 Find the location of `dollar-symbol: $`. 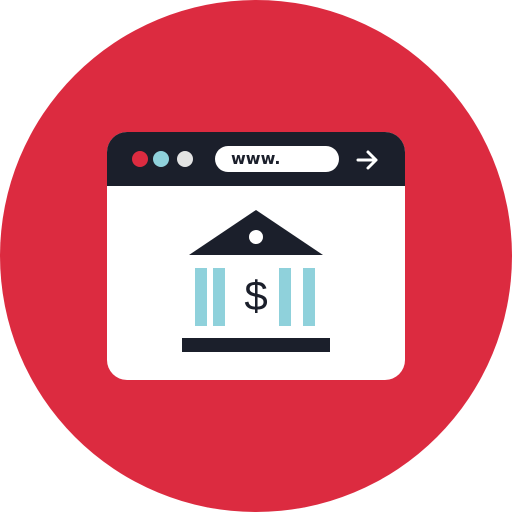

dollar-symbol: $ is located at coordinates (255, 295).